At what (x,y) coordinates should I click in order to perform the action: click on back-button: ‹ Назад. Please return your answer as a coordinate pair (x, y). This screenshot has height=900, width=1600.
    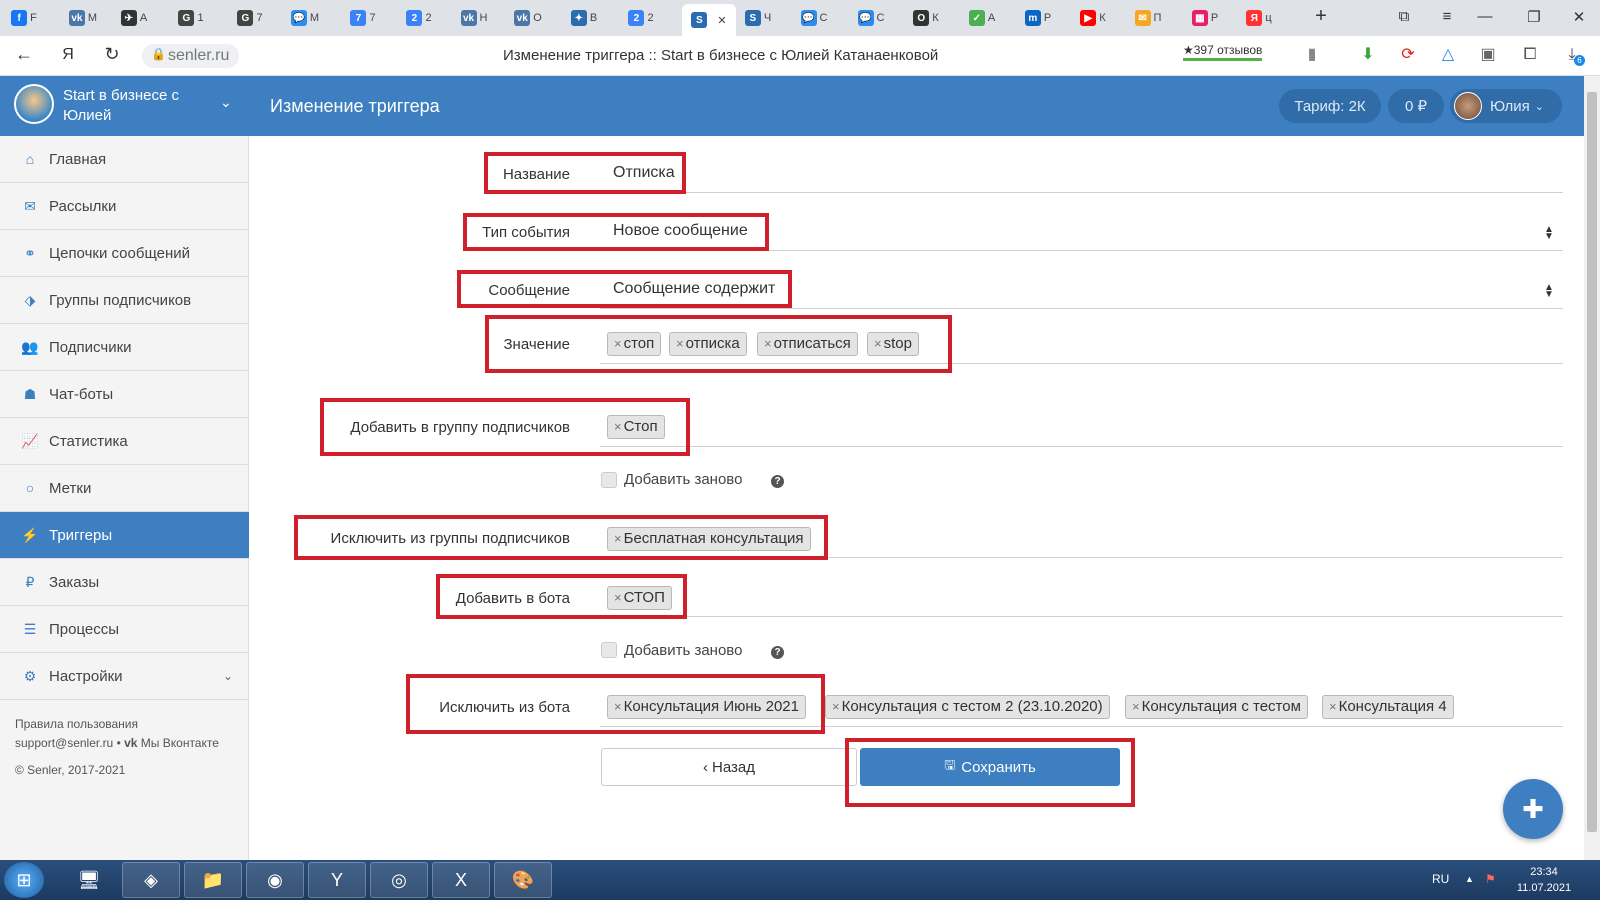
    Looking at the image, I should click on (729, 767).